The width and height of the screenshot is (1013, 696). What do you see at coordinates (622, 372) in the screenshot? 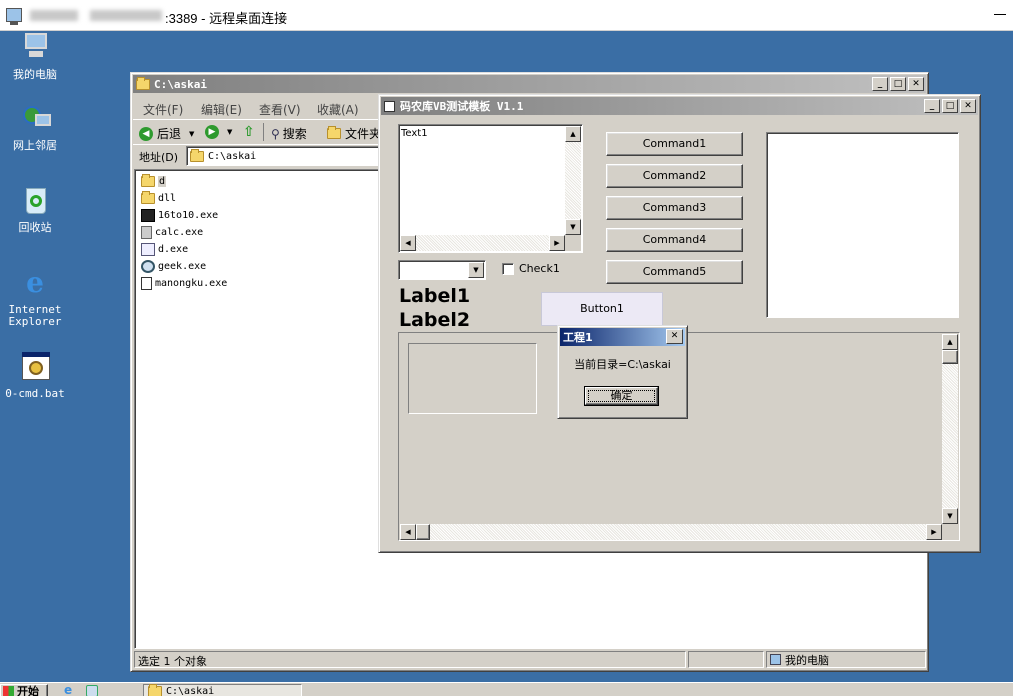
I see `message-dialog: 工程1 ✕ 当前目录=C:\askai 确定` at bounding box center [622, 372].